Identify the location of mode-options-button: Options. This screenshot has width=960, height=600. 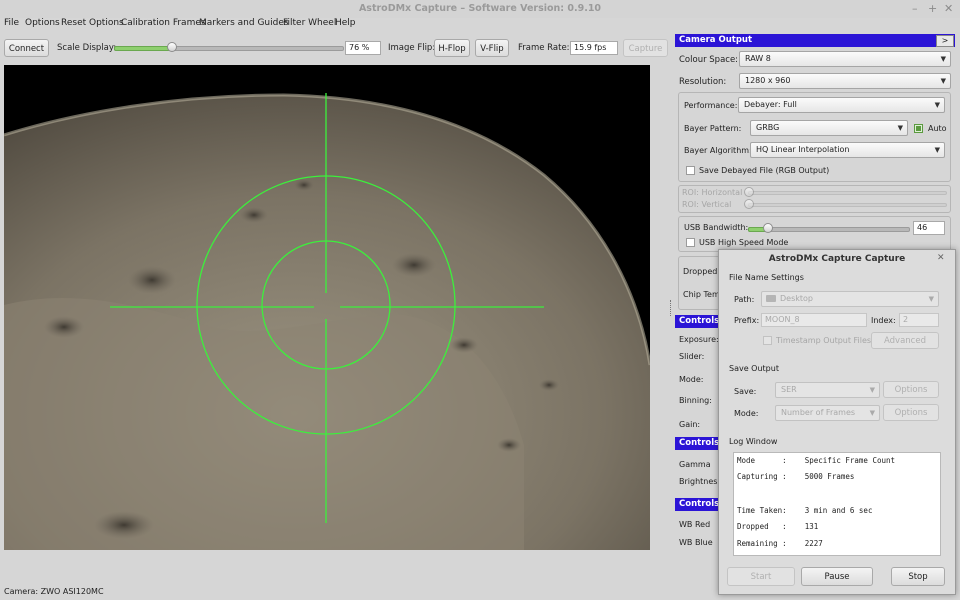
(911, 412).